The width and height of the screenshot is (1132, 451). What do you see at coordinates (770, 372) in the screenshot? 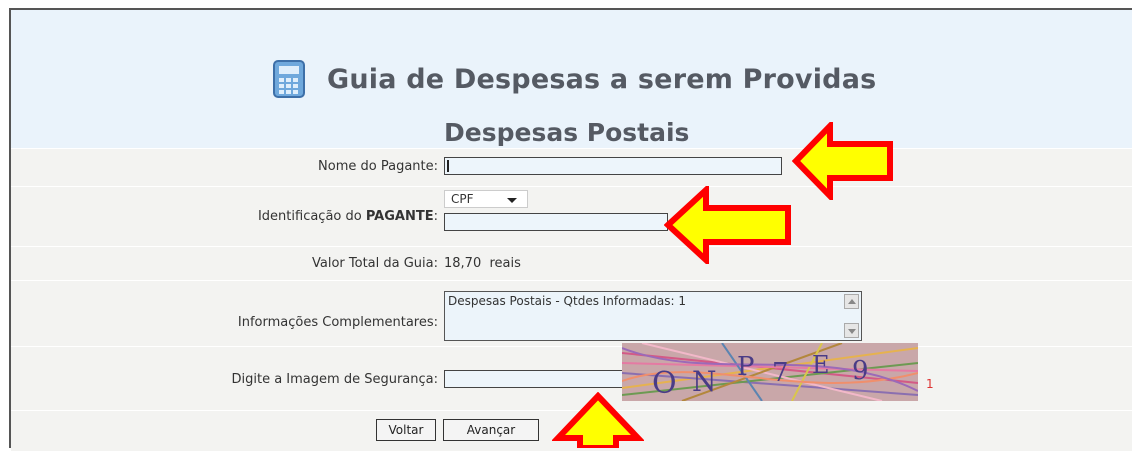
I see `captcha-image: O N P 7 E 9` at bounding box center [770, 372].